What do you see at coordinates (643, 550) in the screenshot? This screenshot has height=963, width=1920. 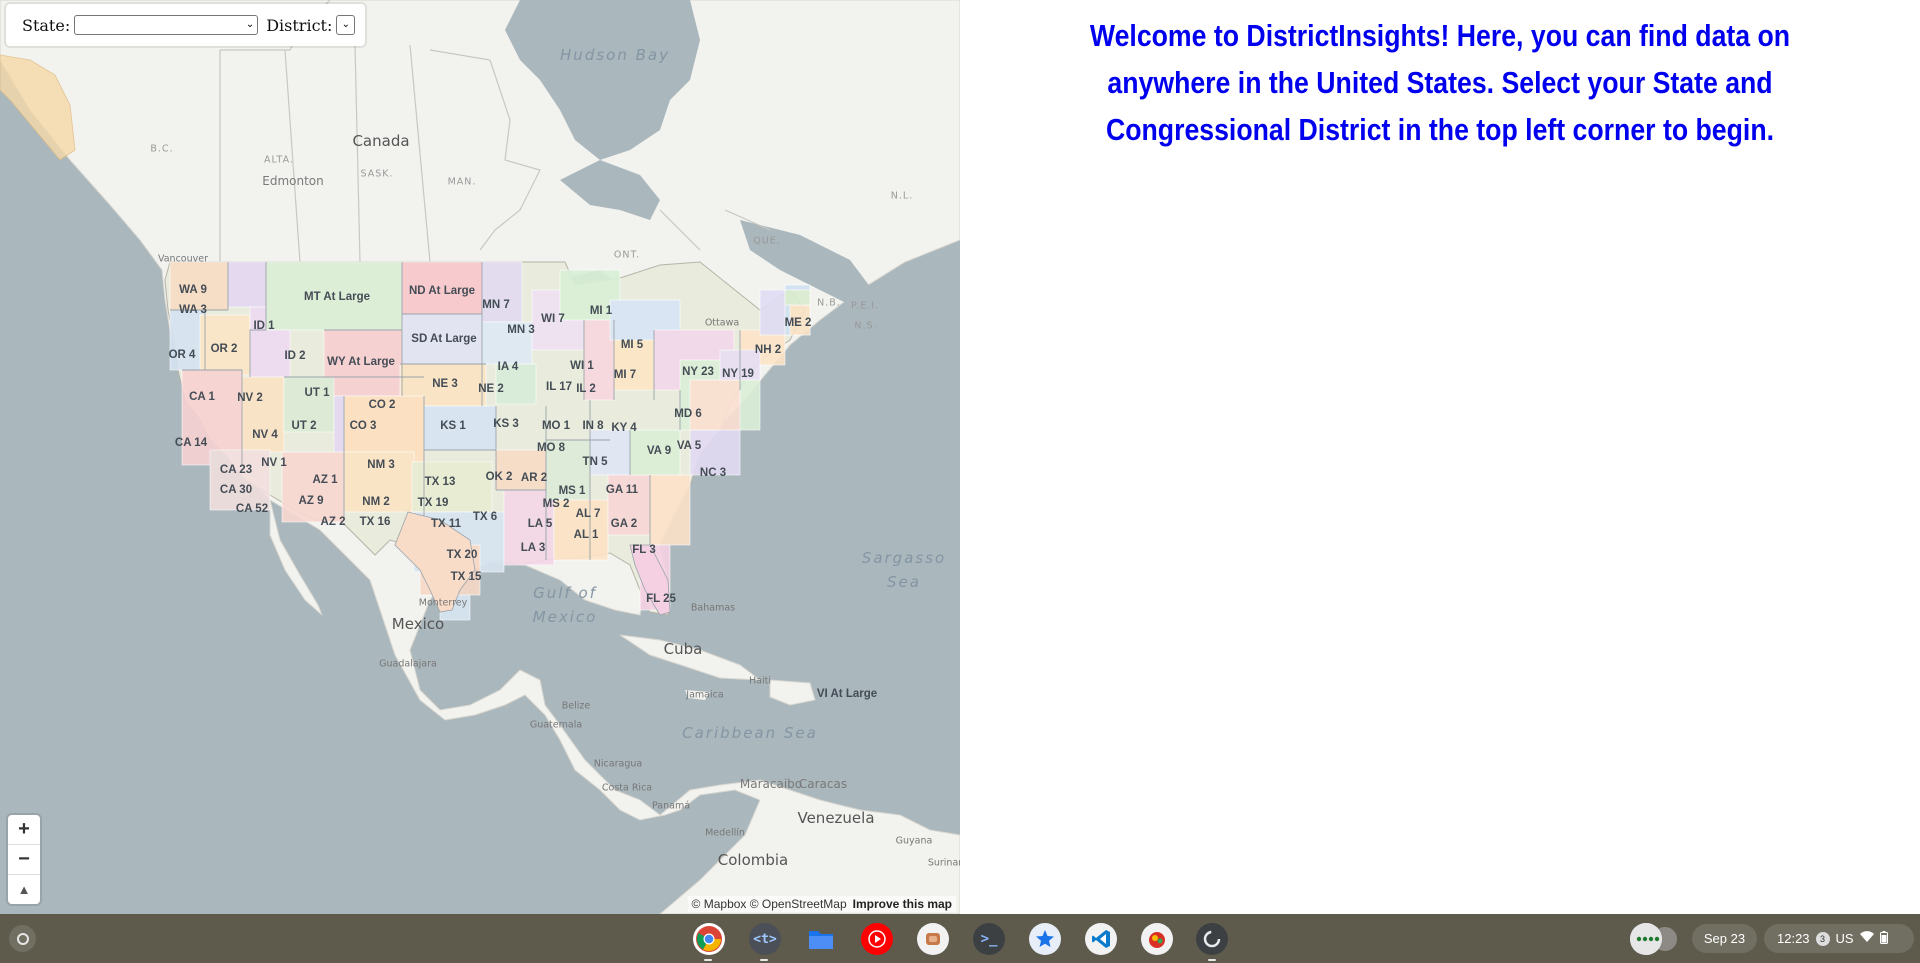 I see `district-label: FL 3` at bounding box center [643, 550].